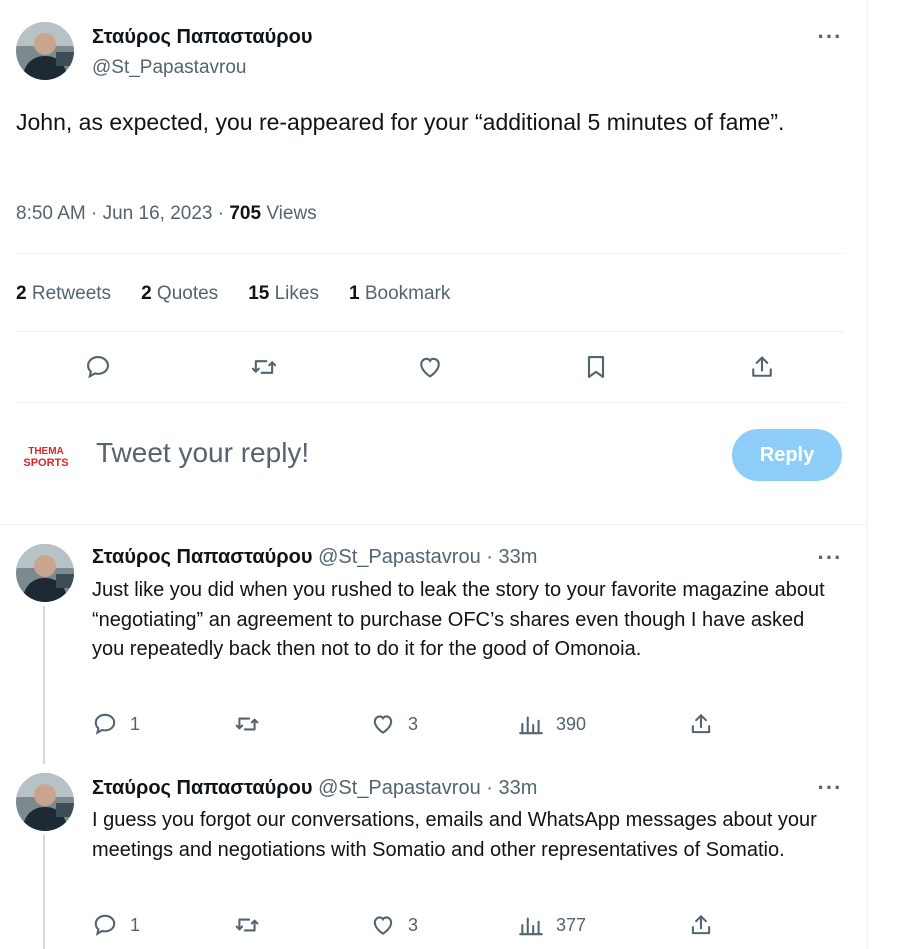  Describe the element at coordinates (169, 68) in the screenshot. I see `author-handle: @St_Papastavrou` at that location.